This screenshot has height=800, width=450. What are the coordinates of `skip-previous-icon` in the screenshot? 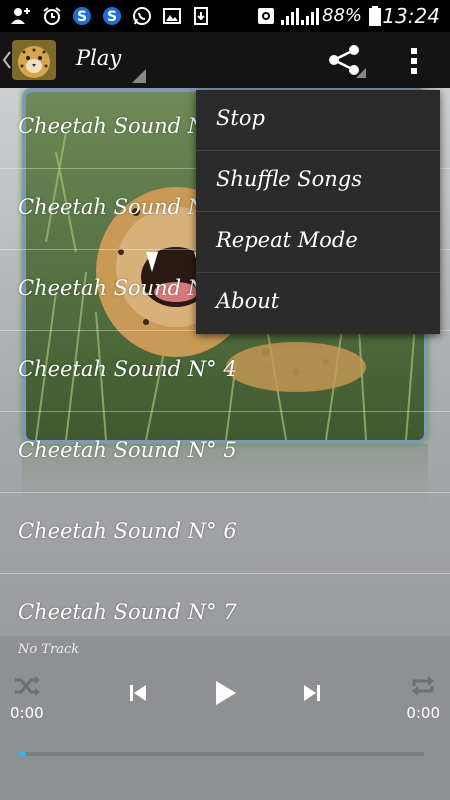 It's located at (138, 693).